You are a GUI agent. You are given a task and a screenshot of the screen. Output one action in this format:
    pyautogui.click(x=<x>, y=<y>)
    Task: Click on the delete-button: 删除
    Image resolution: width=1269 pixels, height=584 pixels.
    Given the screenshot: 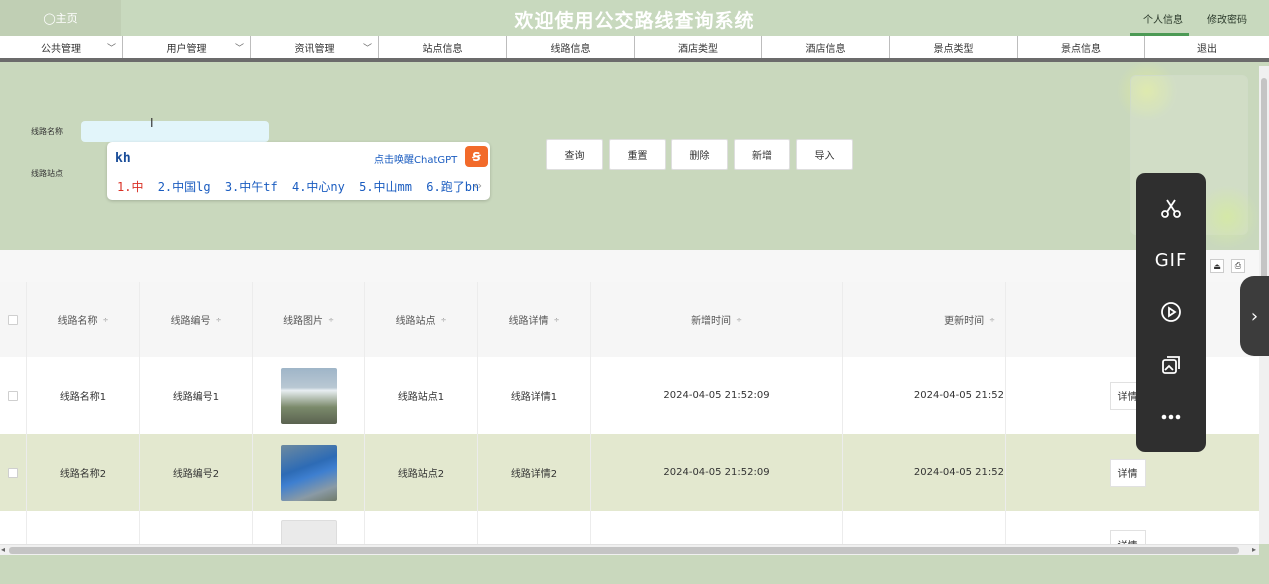 What is the action you would take?
    pyautogui.click(x=699, y=154)
    